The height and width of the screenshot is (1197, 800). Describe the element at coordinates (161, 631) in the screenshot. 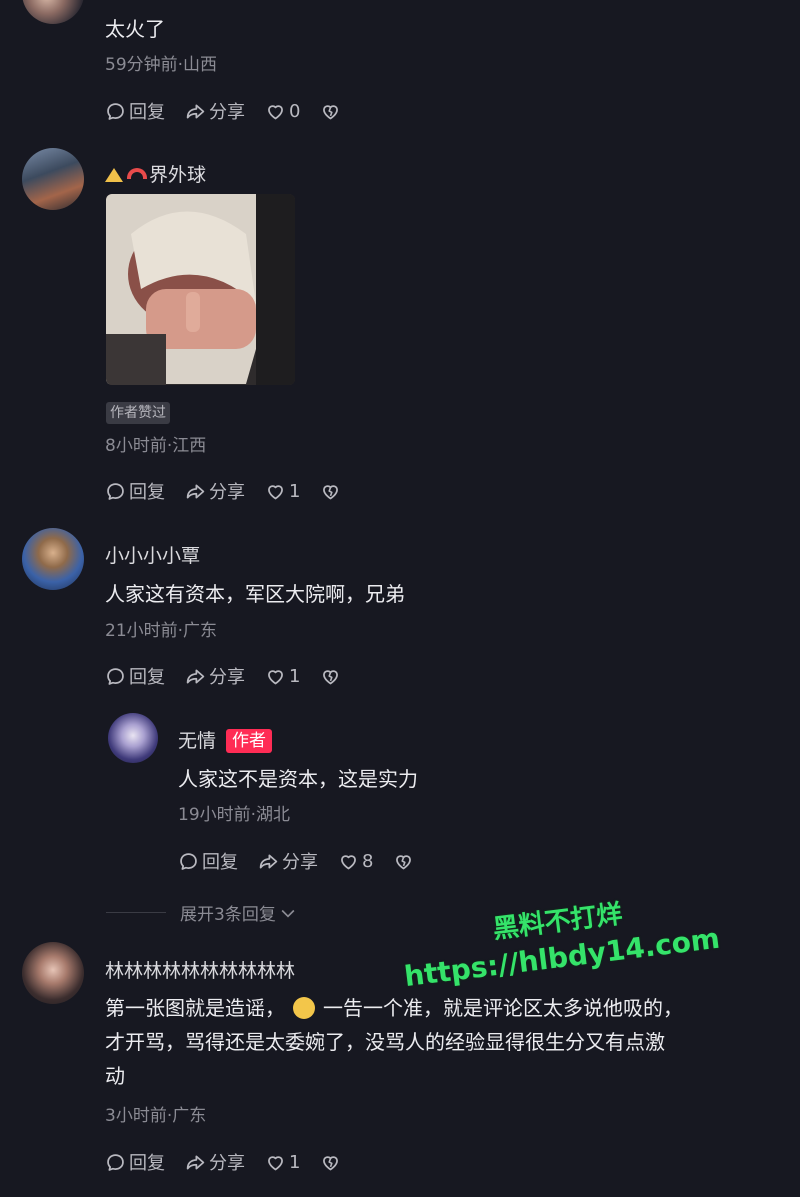

I see `comment-meta: 21小时前·广东` at that location.